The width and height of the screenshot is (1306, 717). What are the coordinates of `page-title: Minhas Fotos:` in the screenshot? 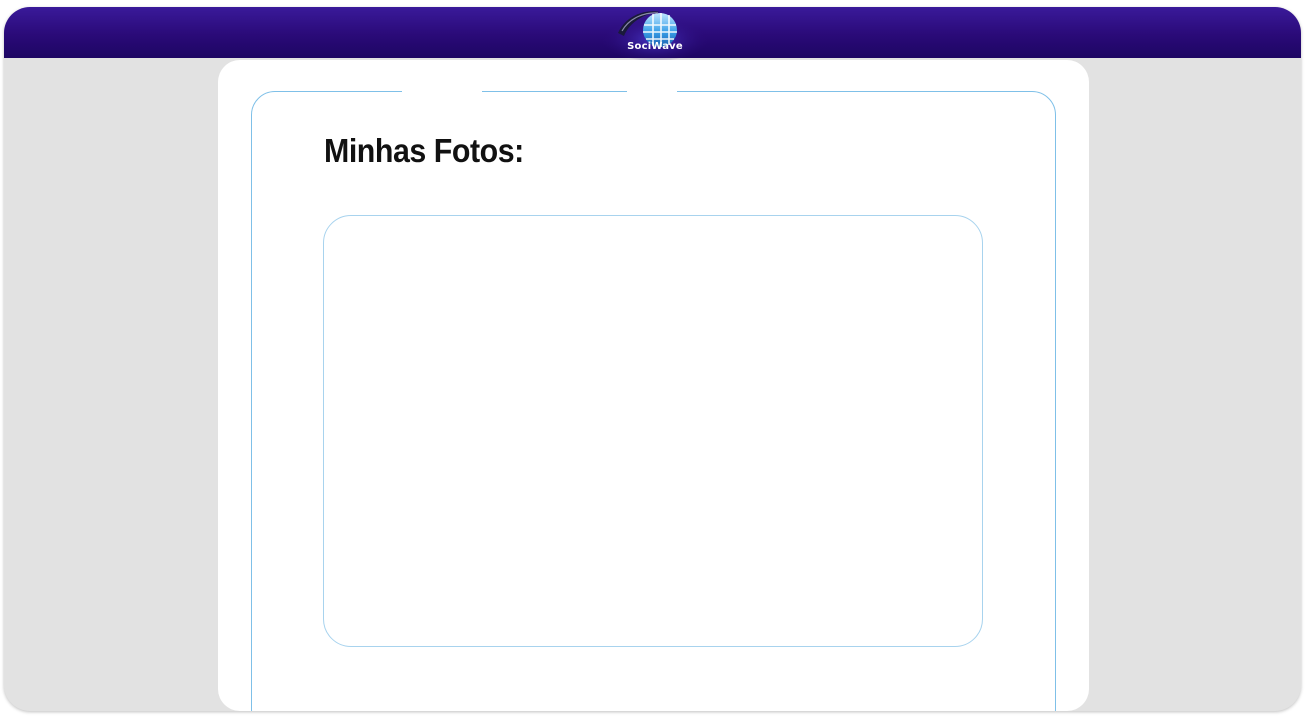 It's located at (424, 150).